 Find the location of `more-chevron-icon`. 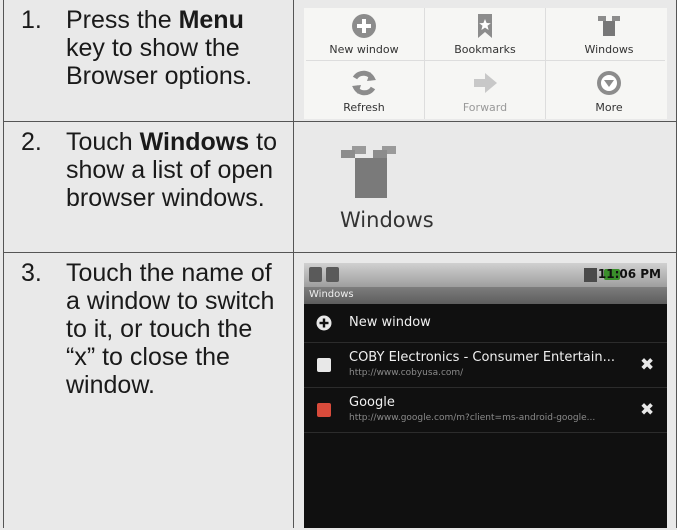

more-chevron-icon is located at coordinates (609, 83).